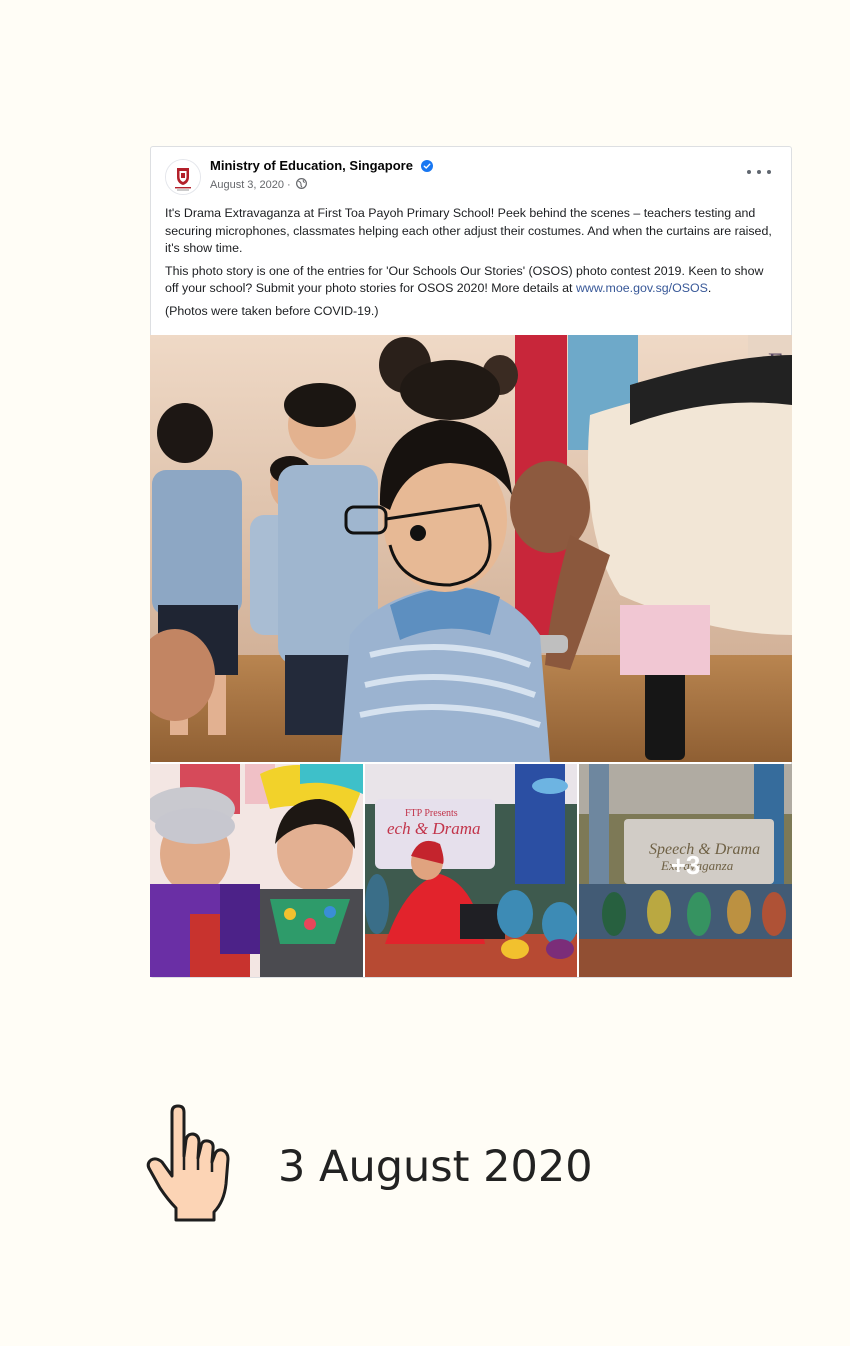 The height and width of the screenshot is (1346, 850). Describe the element at coordinates (431, 813) in the screenshot. I see `svg-text: FTP Presents` at that location.